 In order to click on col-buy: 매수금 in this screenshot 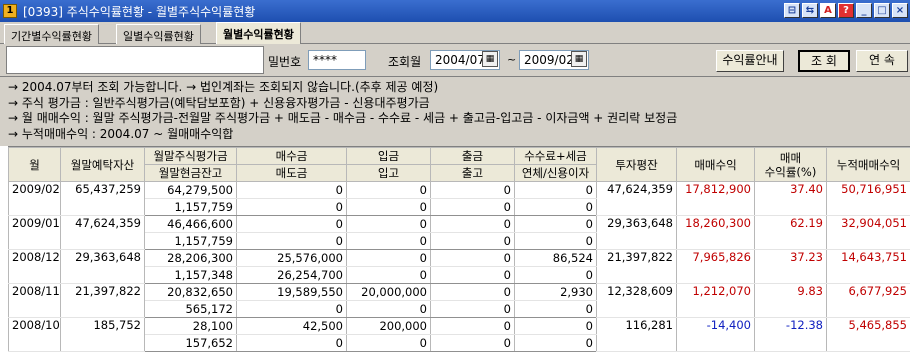, I will do `click(291, 156)`.